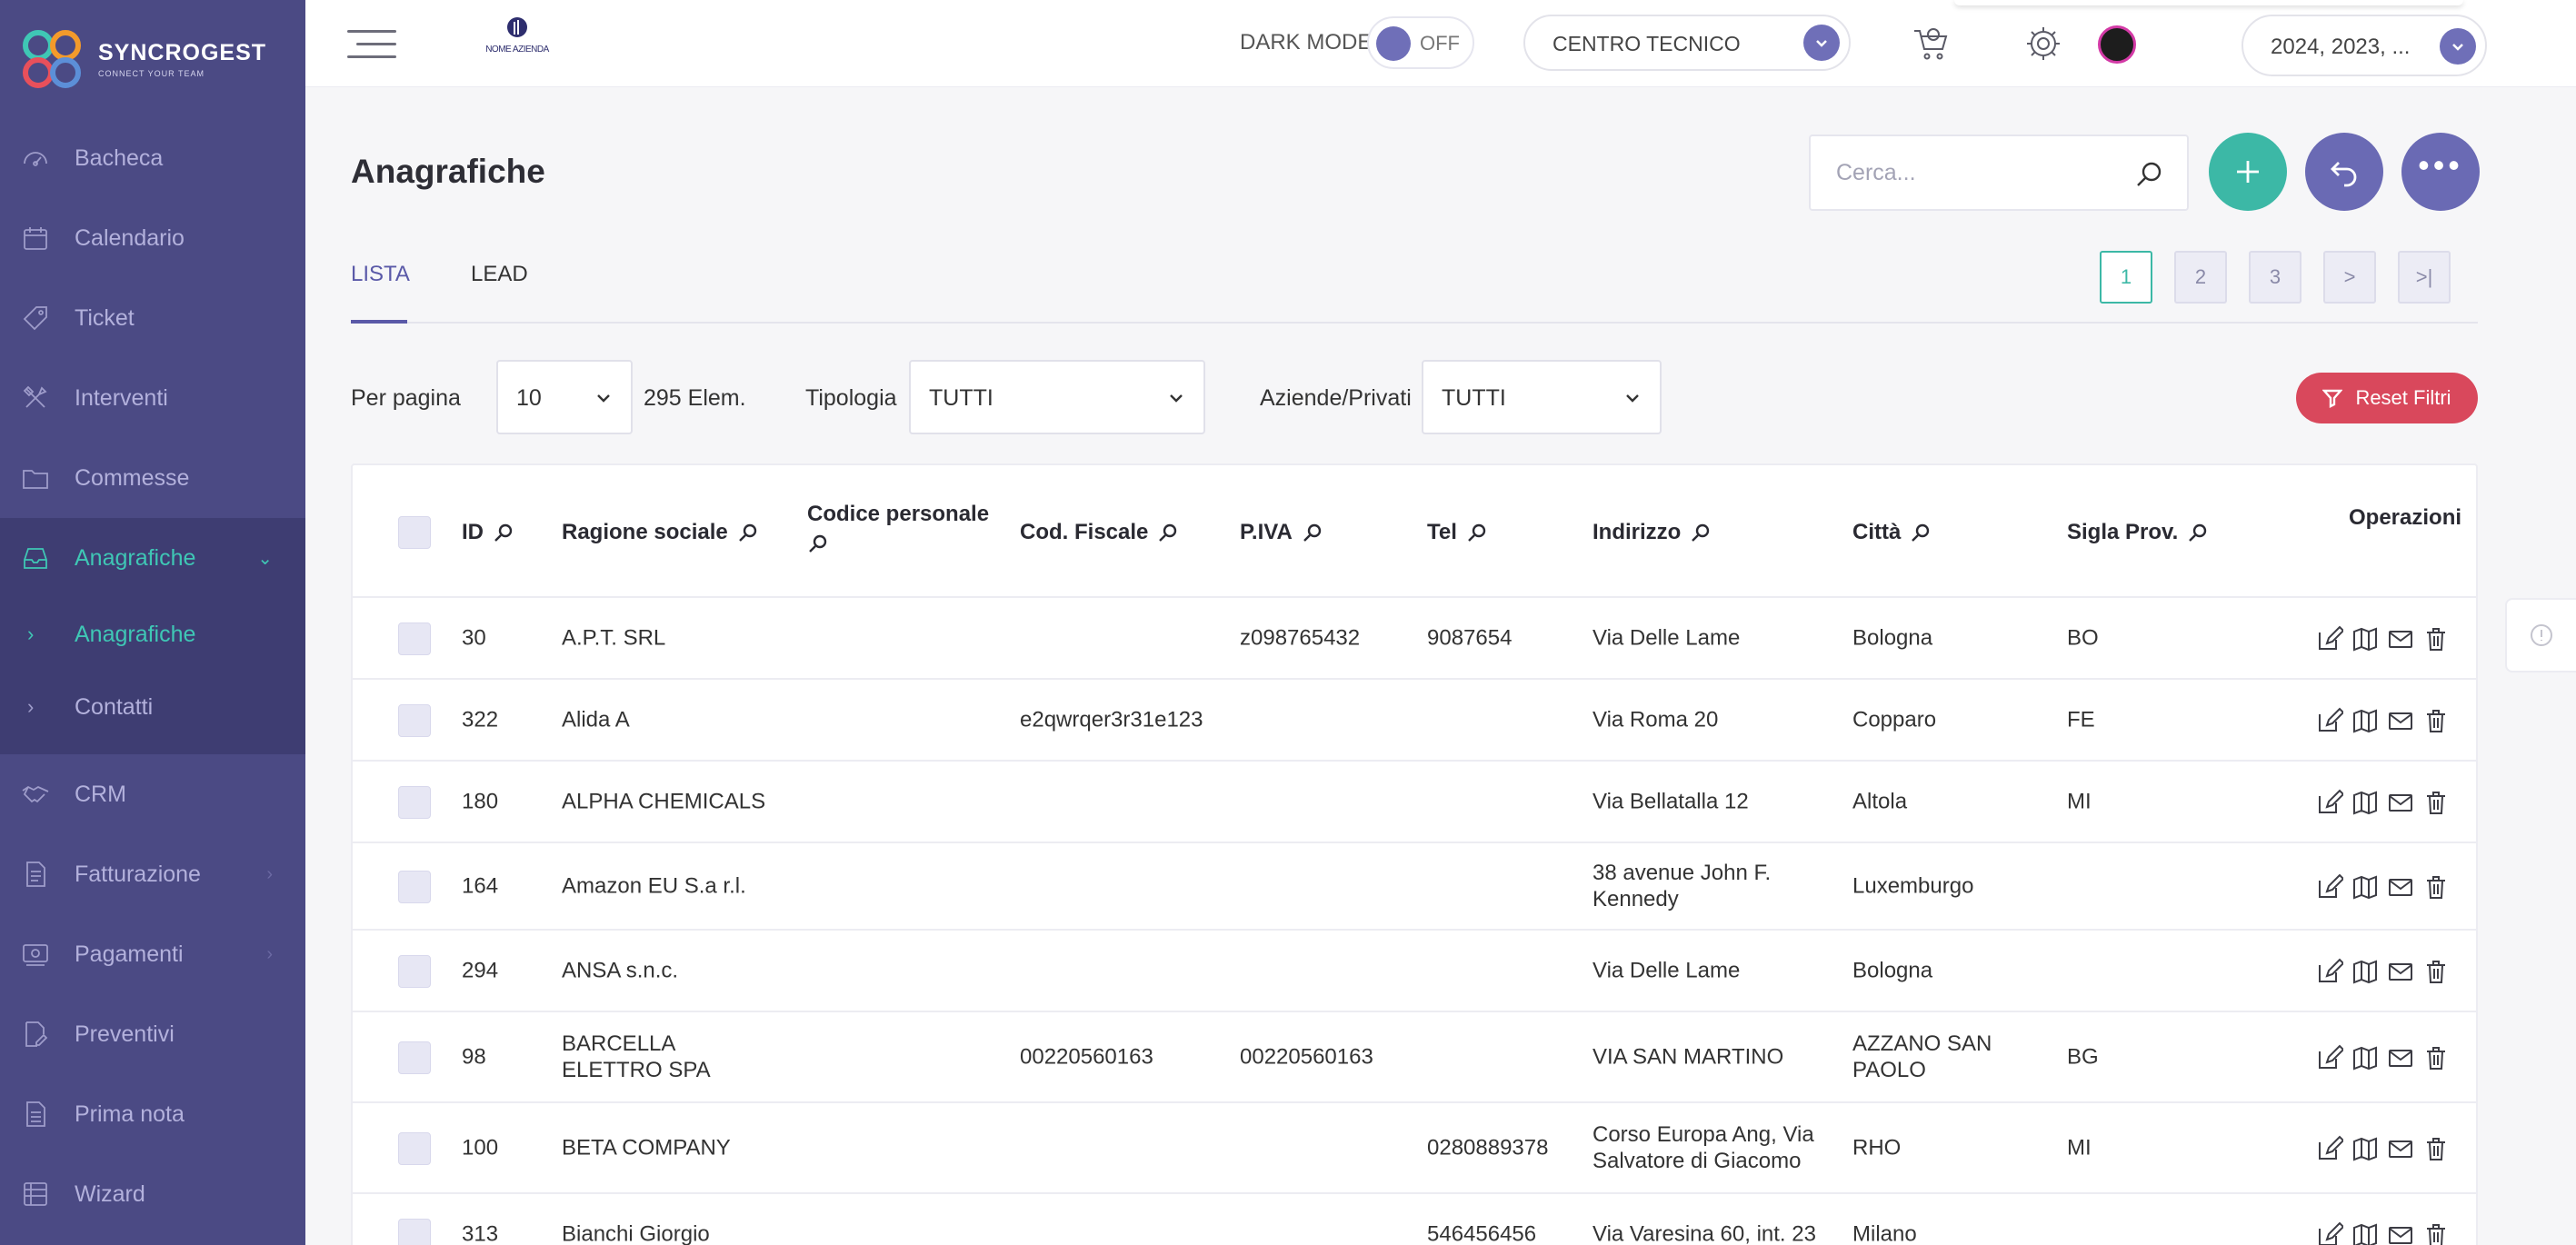 Image resolution: width=2576 pixels, height=1245 pixels. I want to click on more-options-button: •••, so click(2440, 172).